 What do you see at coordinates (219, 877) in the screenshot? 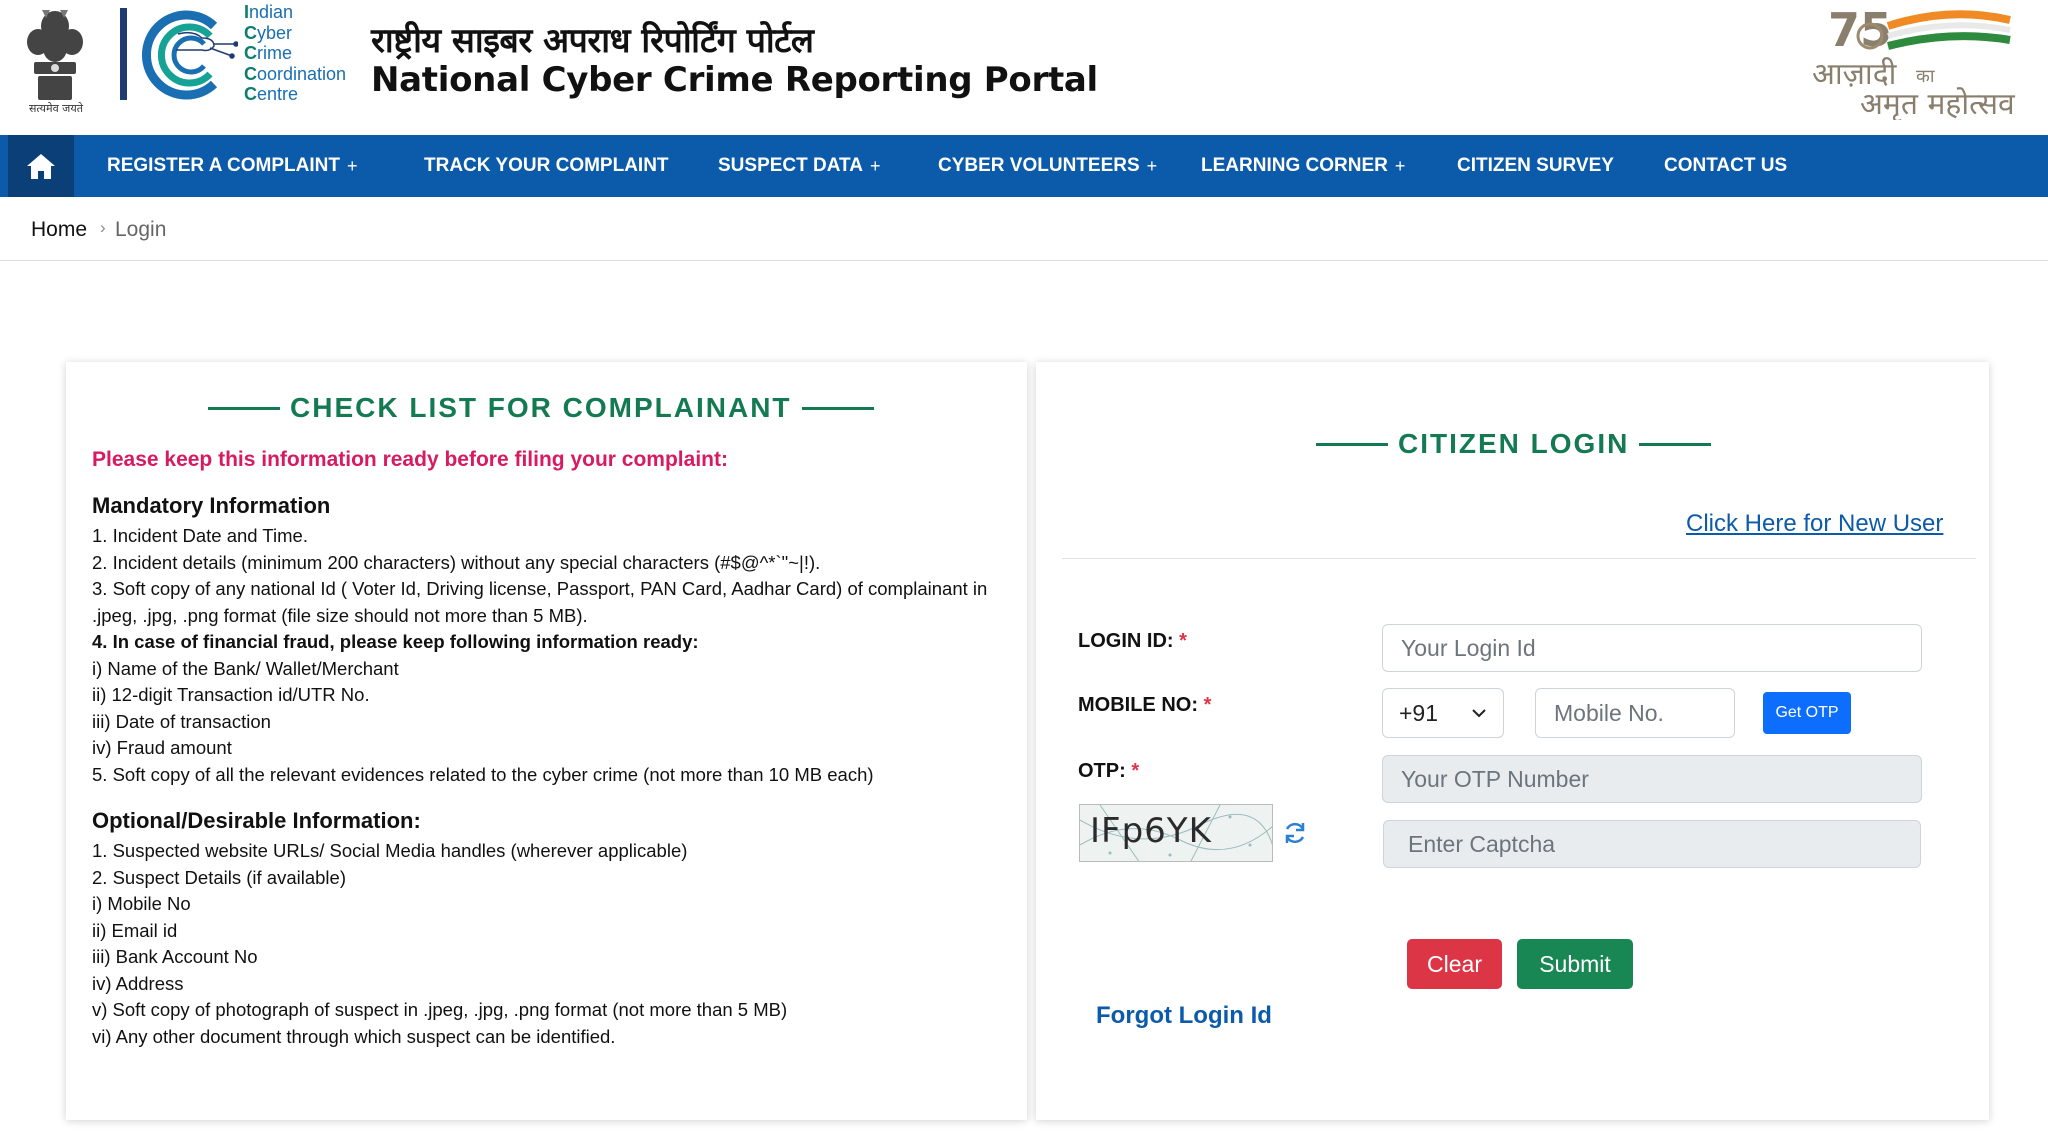
I see `list-item: 2. Suspect Details (if available)` at bounding box center [219, 877].